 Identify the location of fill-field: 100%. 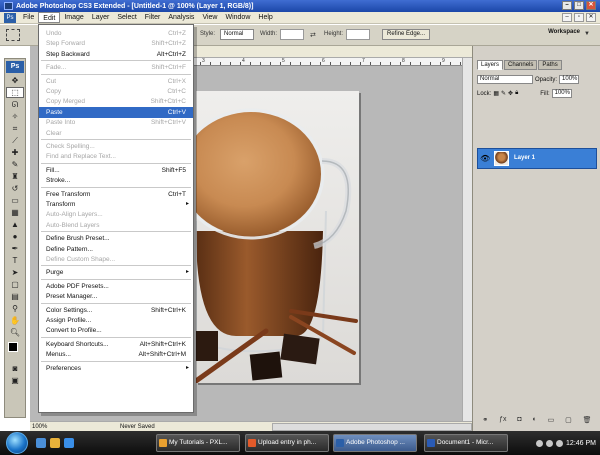
(561, 93).